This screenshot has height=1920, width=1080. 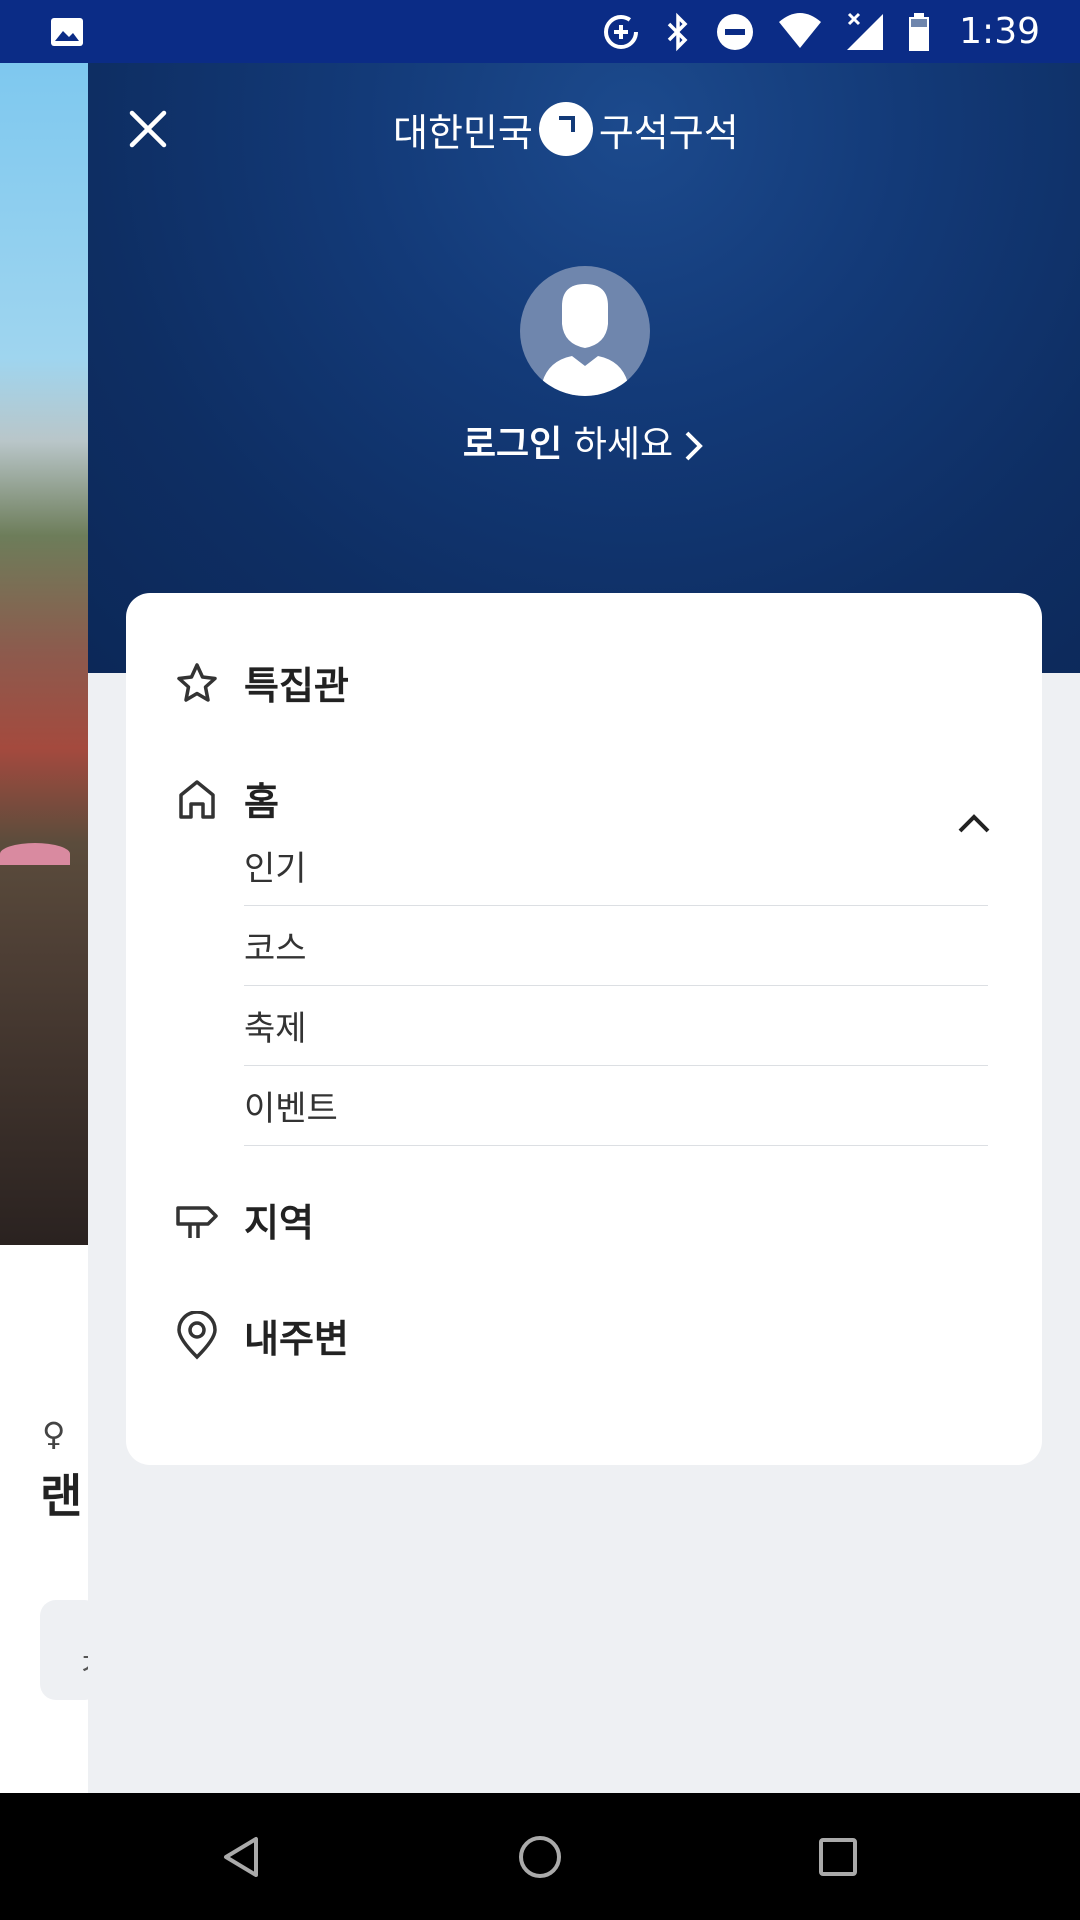 What do you see at coordinates (512, 444) in the screenshot?
I see `login-bold-text: 로그인` at bounding box center [512, 444].